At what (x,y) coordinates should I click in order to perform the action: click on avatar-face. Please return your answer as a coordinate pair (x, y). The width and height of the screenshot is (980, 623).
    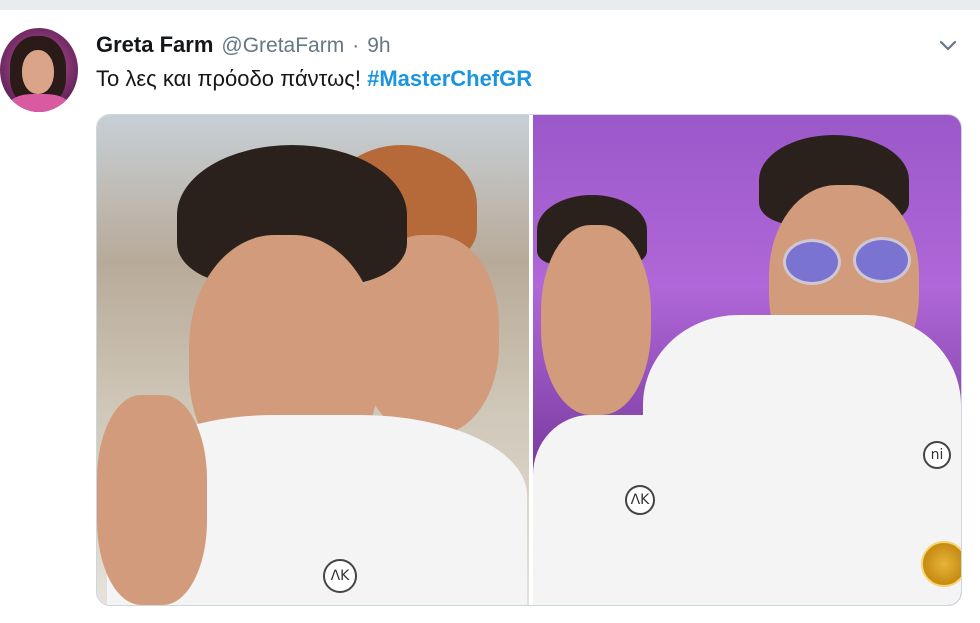
    Looking at the image, I should click on (38, 72).